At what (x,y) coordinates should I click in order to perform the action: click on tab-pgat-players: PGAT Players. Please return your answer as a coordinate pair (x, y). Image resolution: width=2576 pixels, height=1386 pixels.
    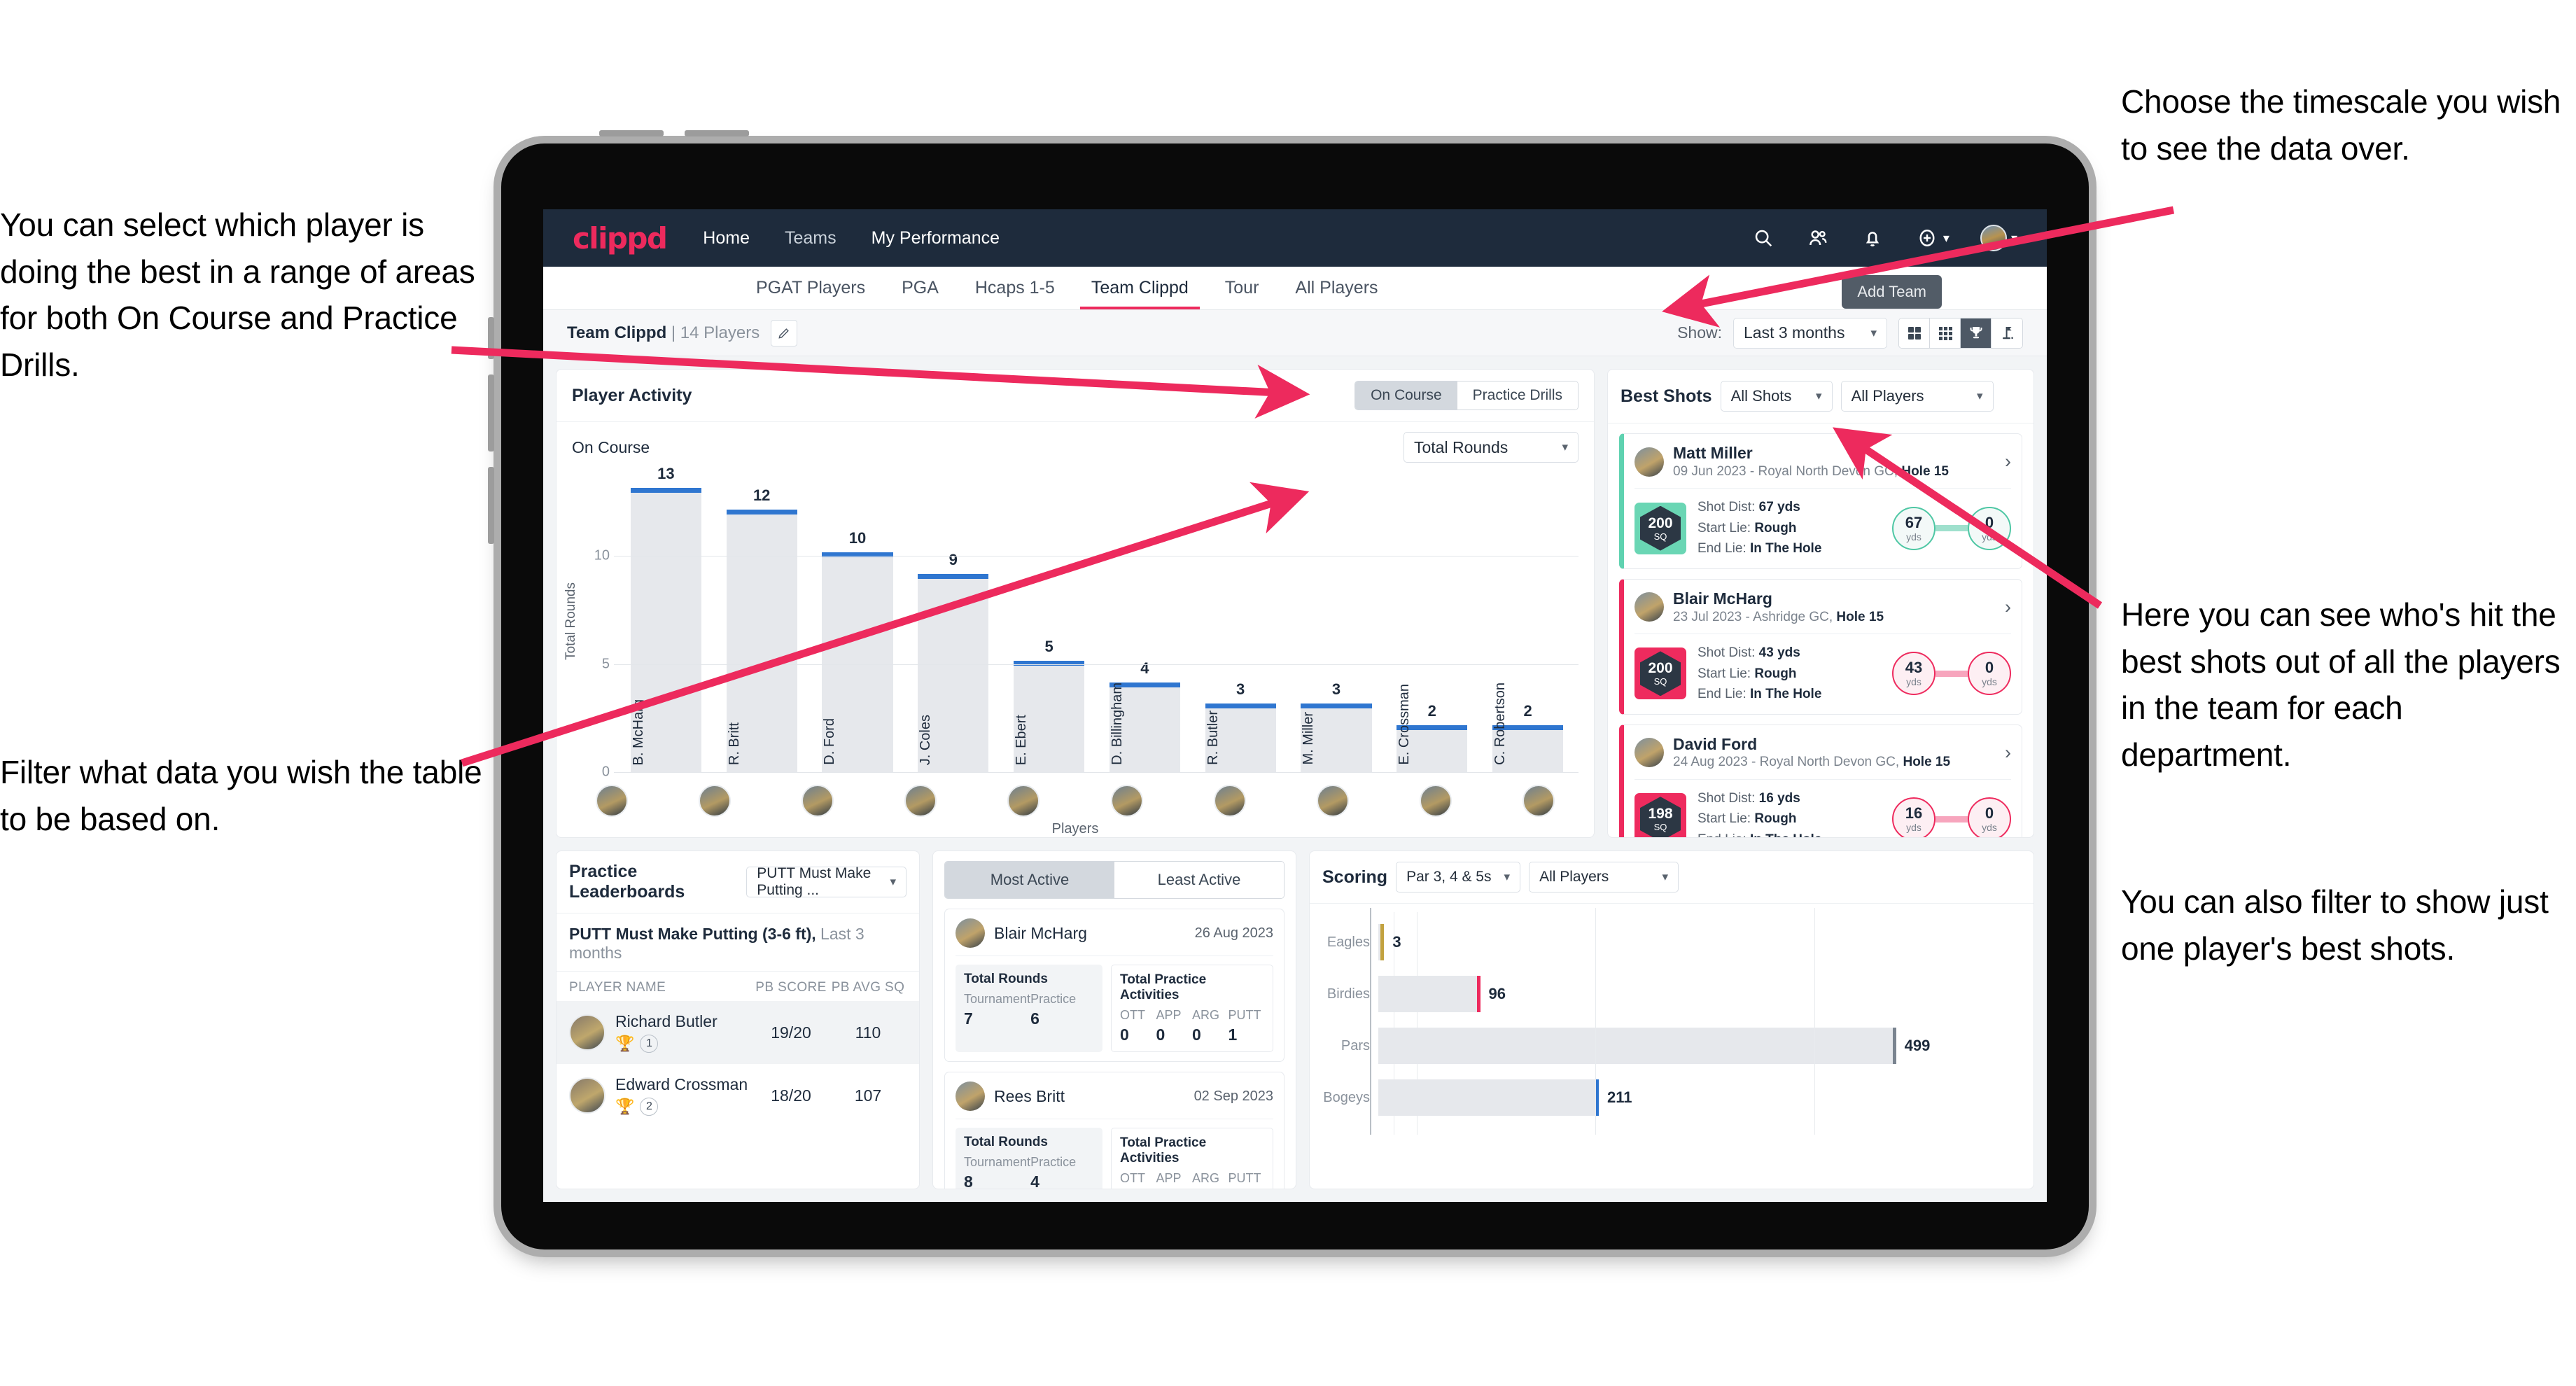
    Looking at the image, I should click on (810, 288).